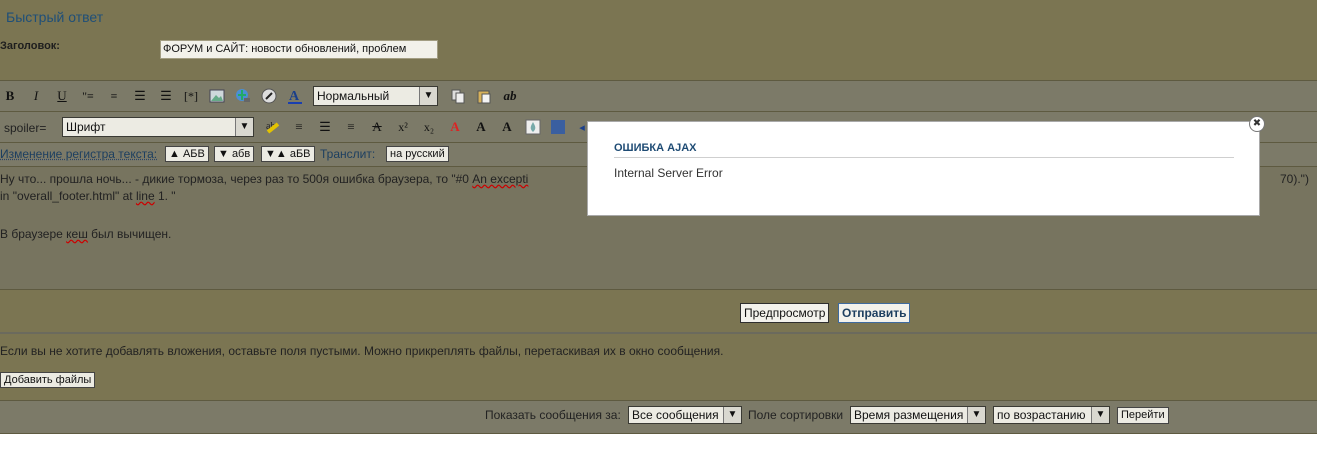 The height and width of the screenshot is (467, 1317). I want to click on add-files-button: Добавить файлы, so click(48, 380).